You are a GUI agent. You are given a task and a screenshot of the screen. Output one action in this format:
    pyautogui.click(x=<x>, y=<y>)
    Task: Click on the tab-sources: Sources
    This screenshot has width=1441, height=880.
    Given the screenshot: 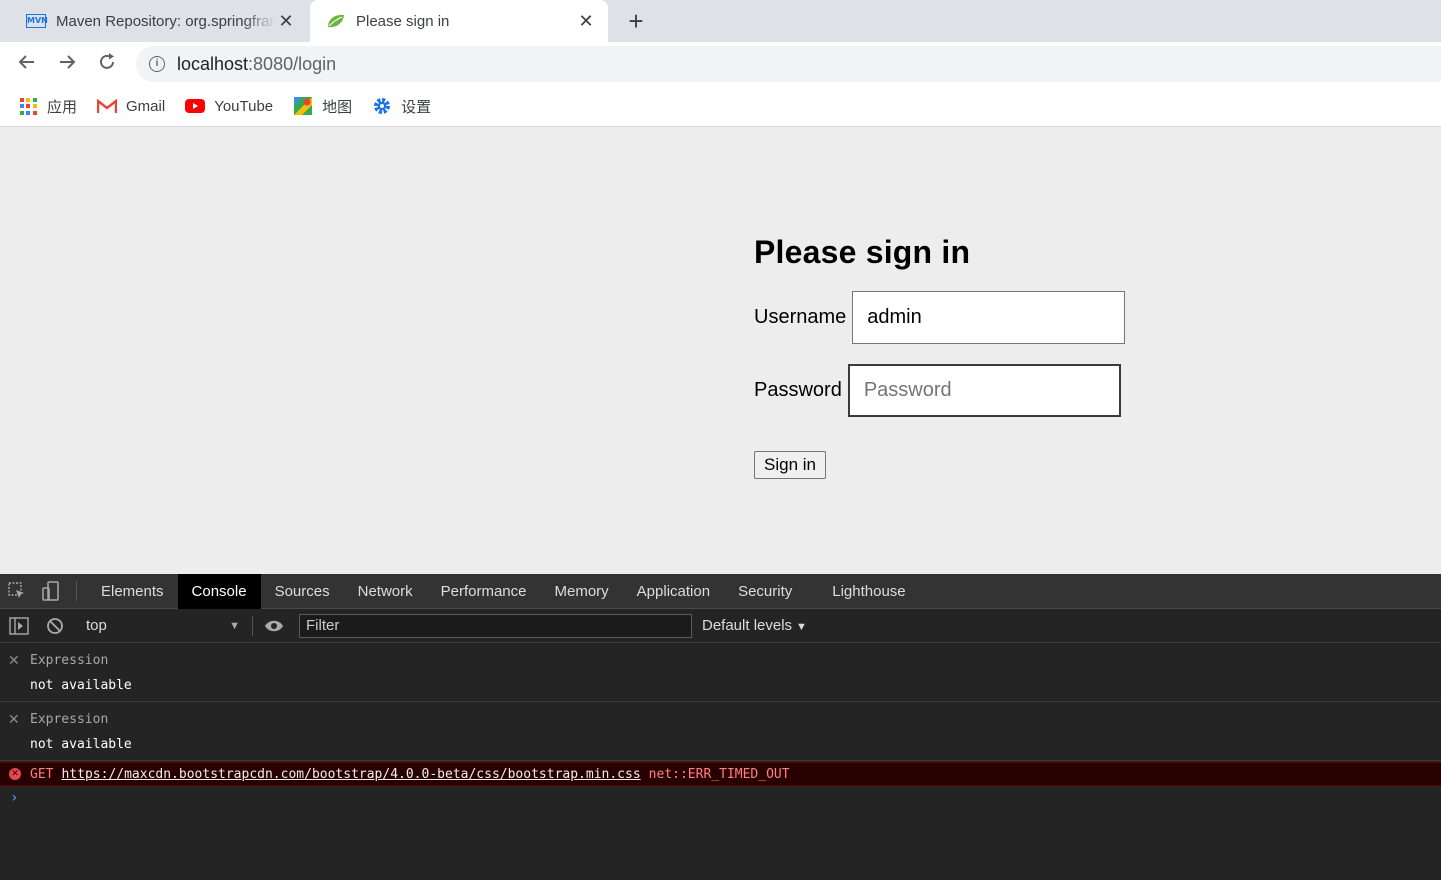 What is the action you would take?
    pyautogui.click(x=302, y=591)
    